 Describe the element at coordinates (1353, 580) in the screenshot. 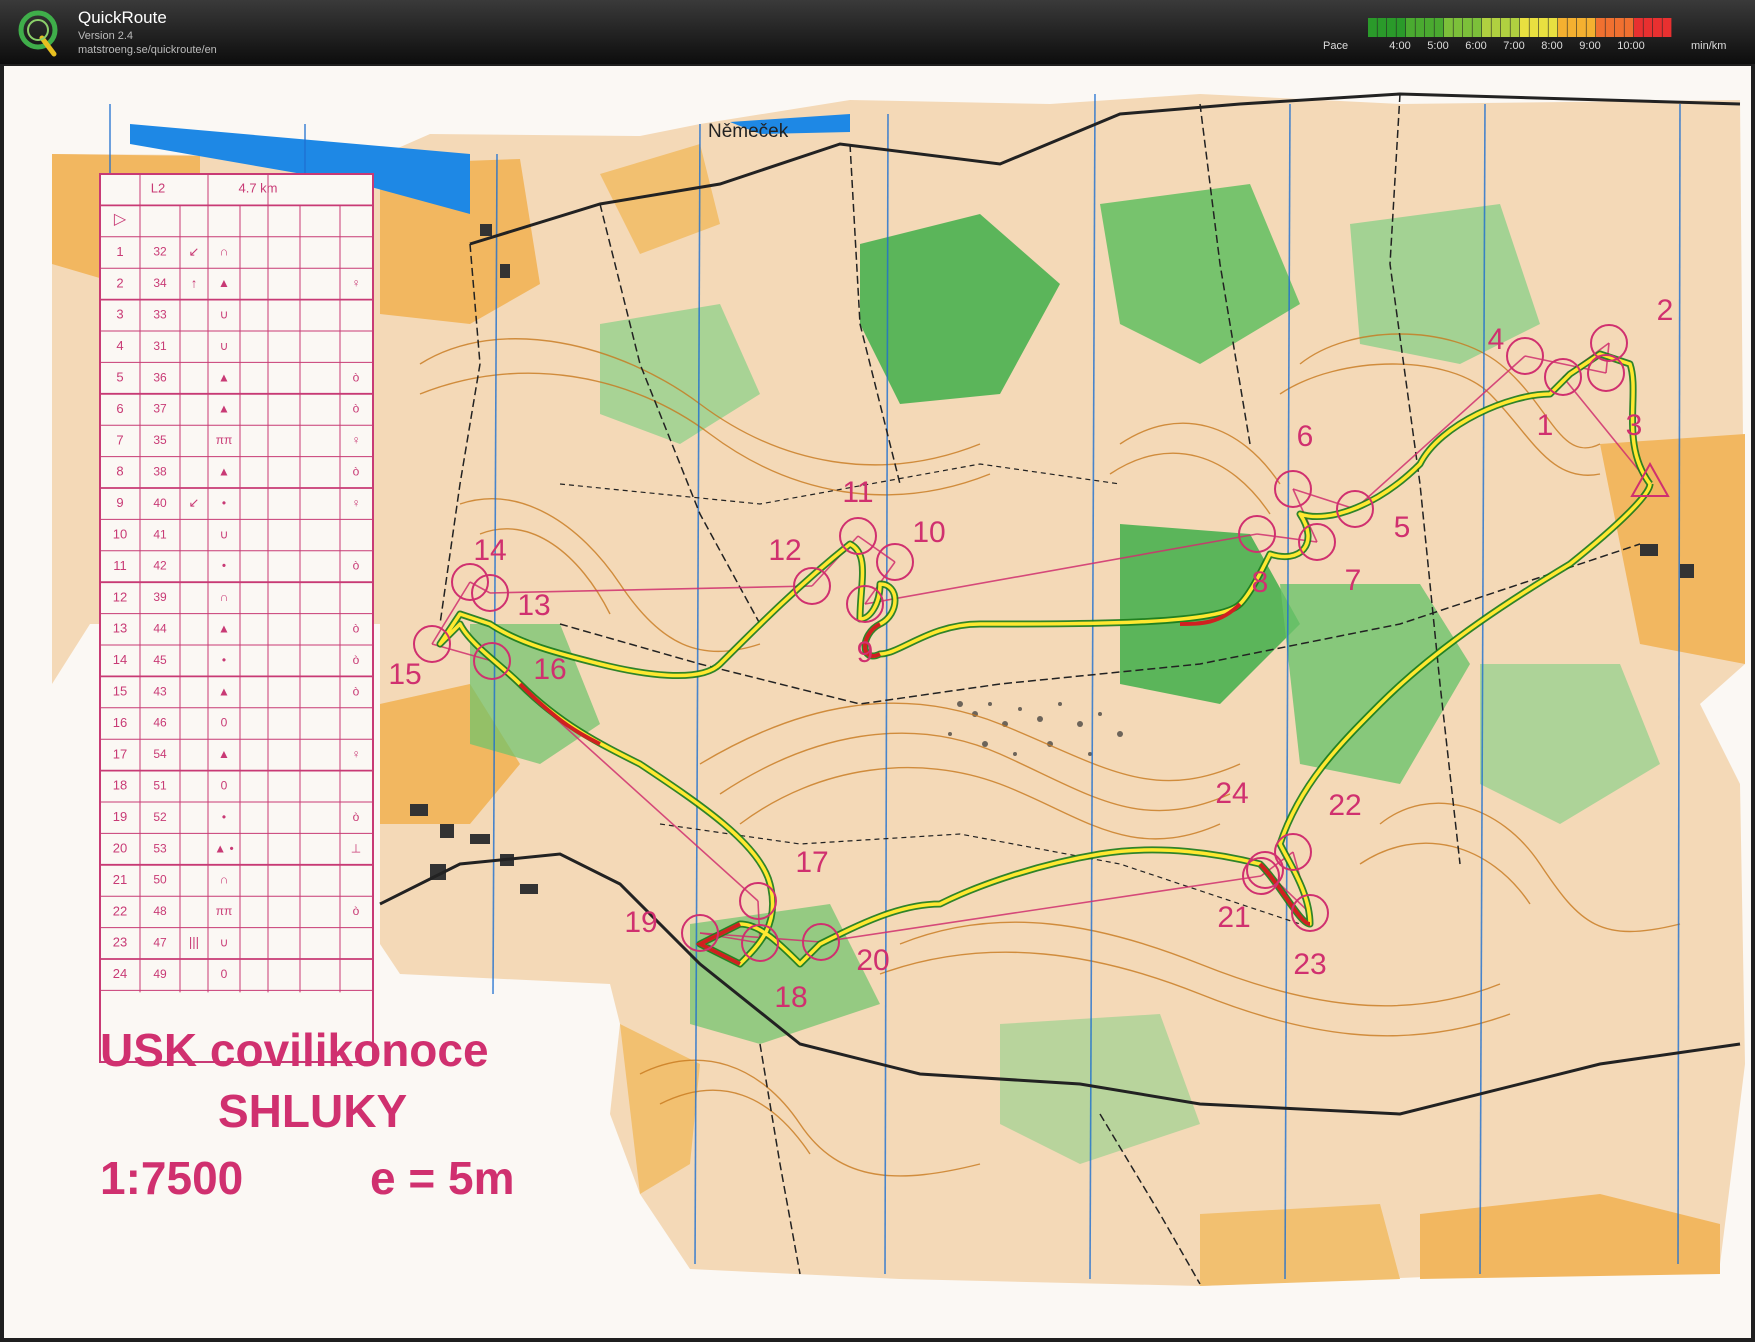

I see `control-number: 7` at that location.